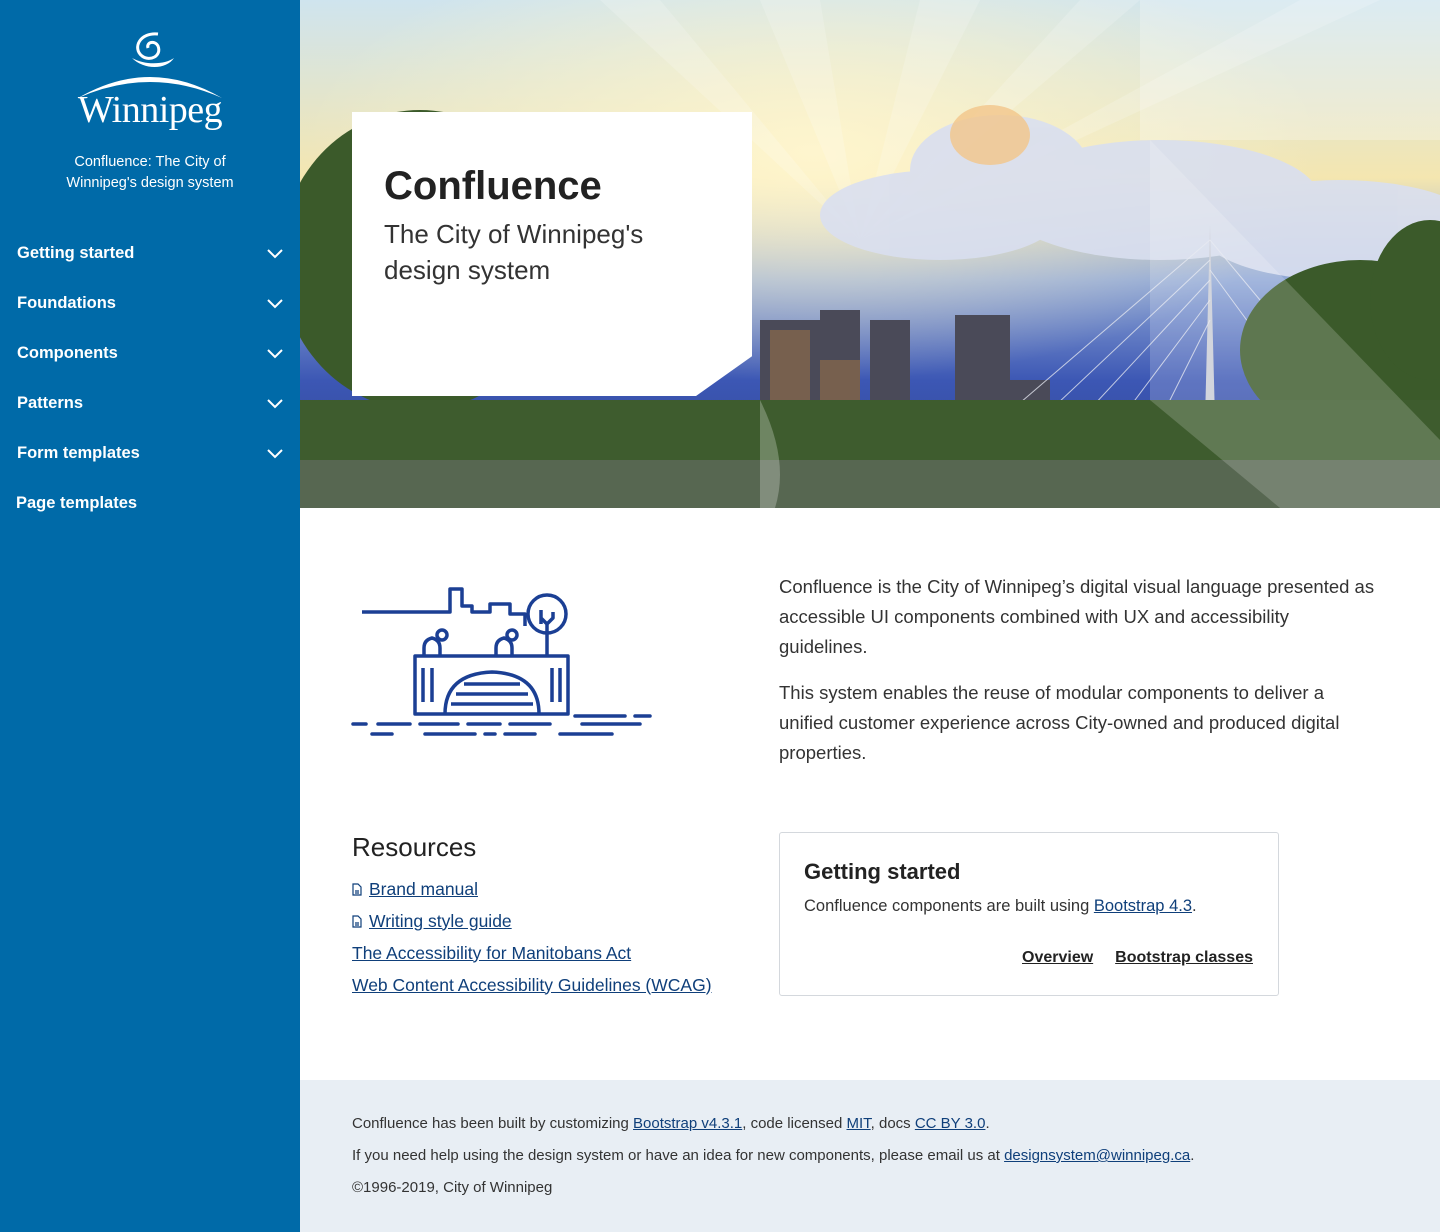 This screenshot has height=1232, width=1440. I want to click on hero-title: Confluence, so click(493, 186).